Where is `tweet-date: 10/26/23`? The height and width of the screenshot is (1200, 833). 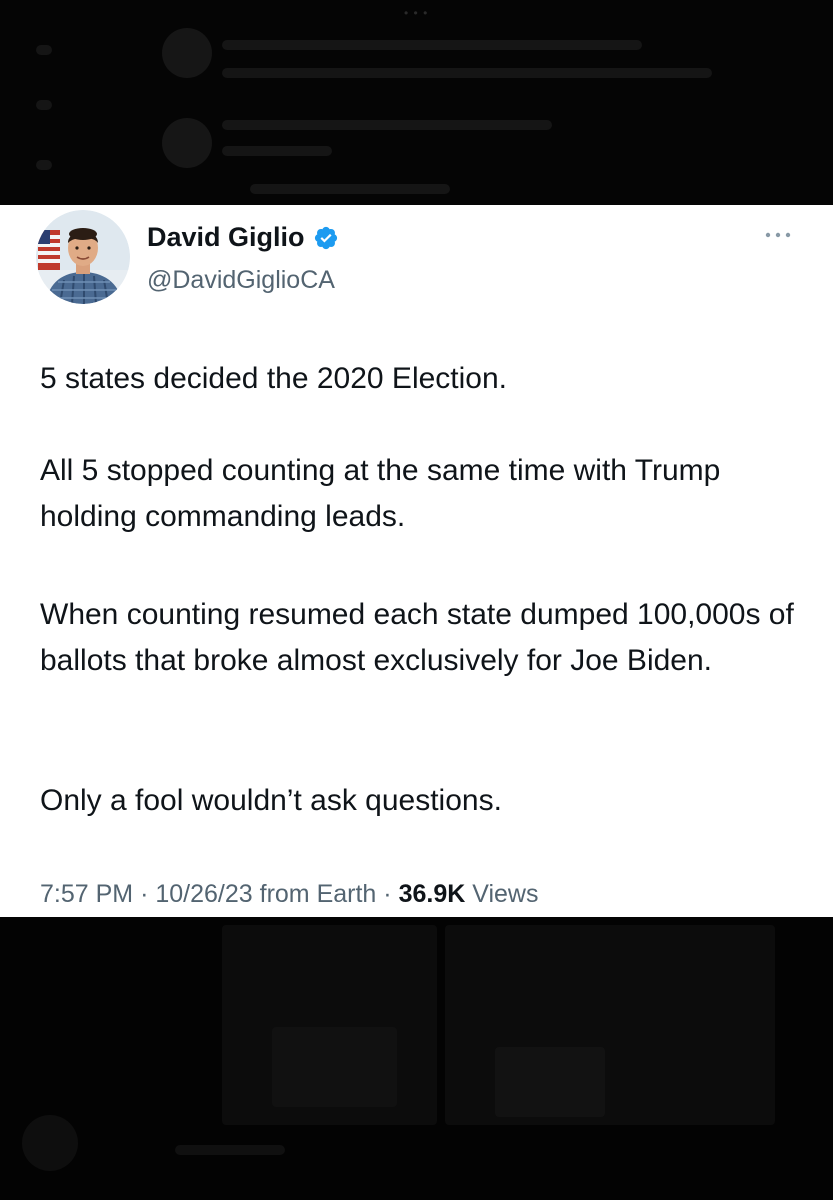
tweet-date: 10/26/23 is located at coordinates (203, 894).